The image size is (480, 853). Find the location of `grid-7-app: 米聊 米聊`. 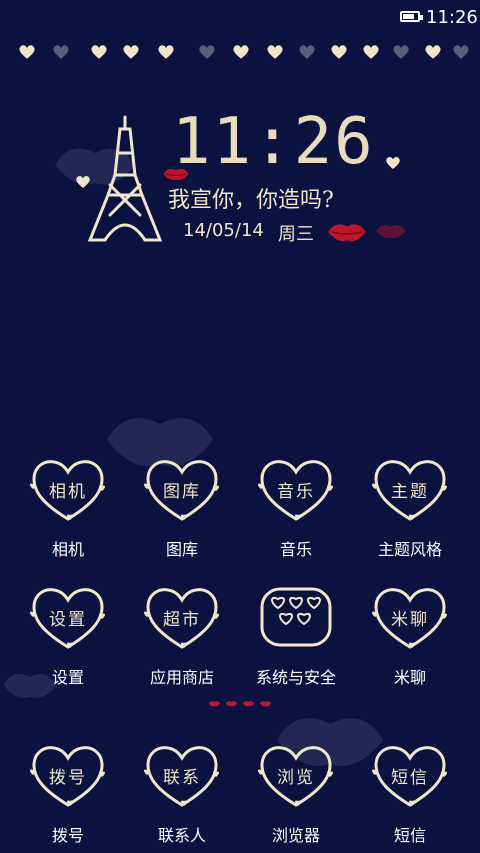

grid-7-app: 米聊 米聊 is located at coordinates (410, 640).